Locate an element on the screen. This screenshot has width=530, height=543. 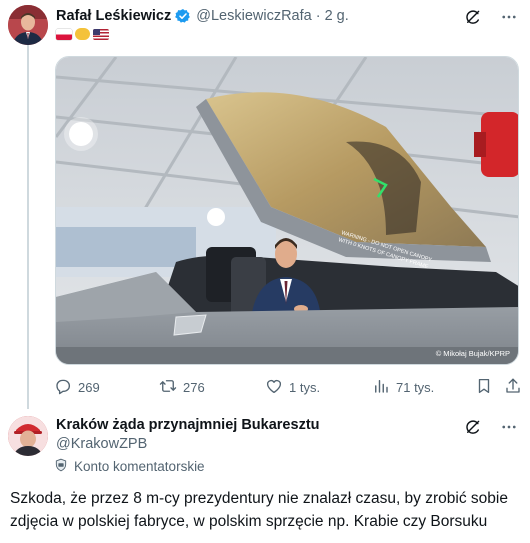
photo-credit: © Mikołaj Bujak/KPRP is located at coordinates (472, 353).